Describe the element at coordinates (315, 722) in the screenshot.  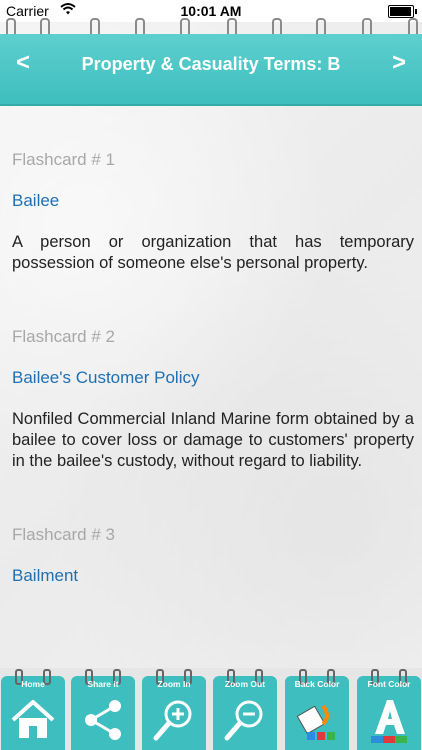
I see `paint-bucket-icon` at that location.